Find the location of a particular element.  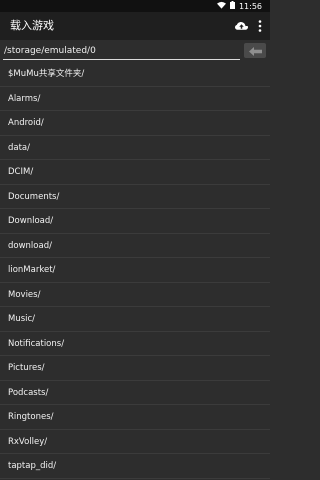

path-bar is located at coordinates (135, 51).